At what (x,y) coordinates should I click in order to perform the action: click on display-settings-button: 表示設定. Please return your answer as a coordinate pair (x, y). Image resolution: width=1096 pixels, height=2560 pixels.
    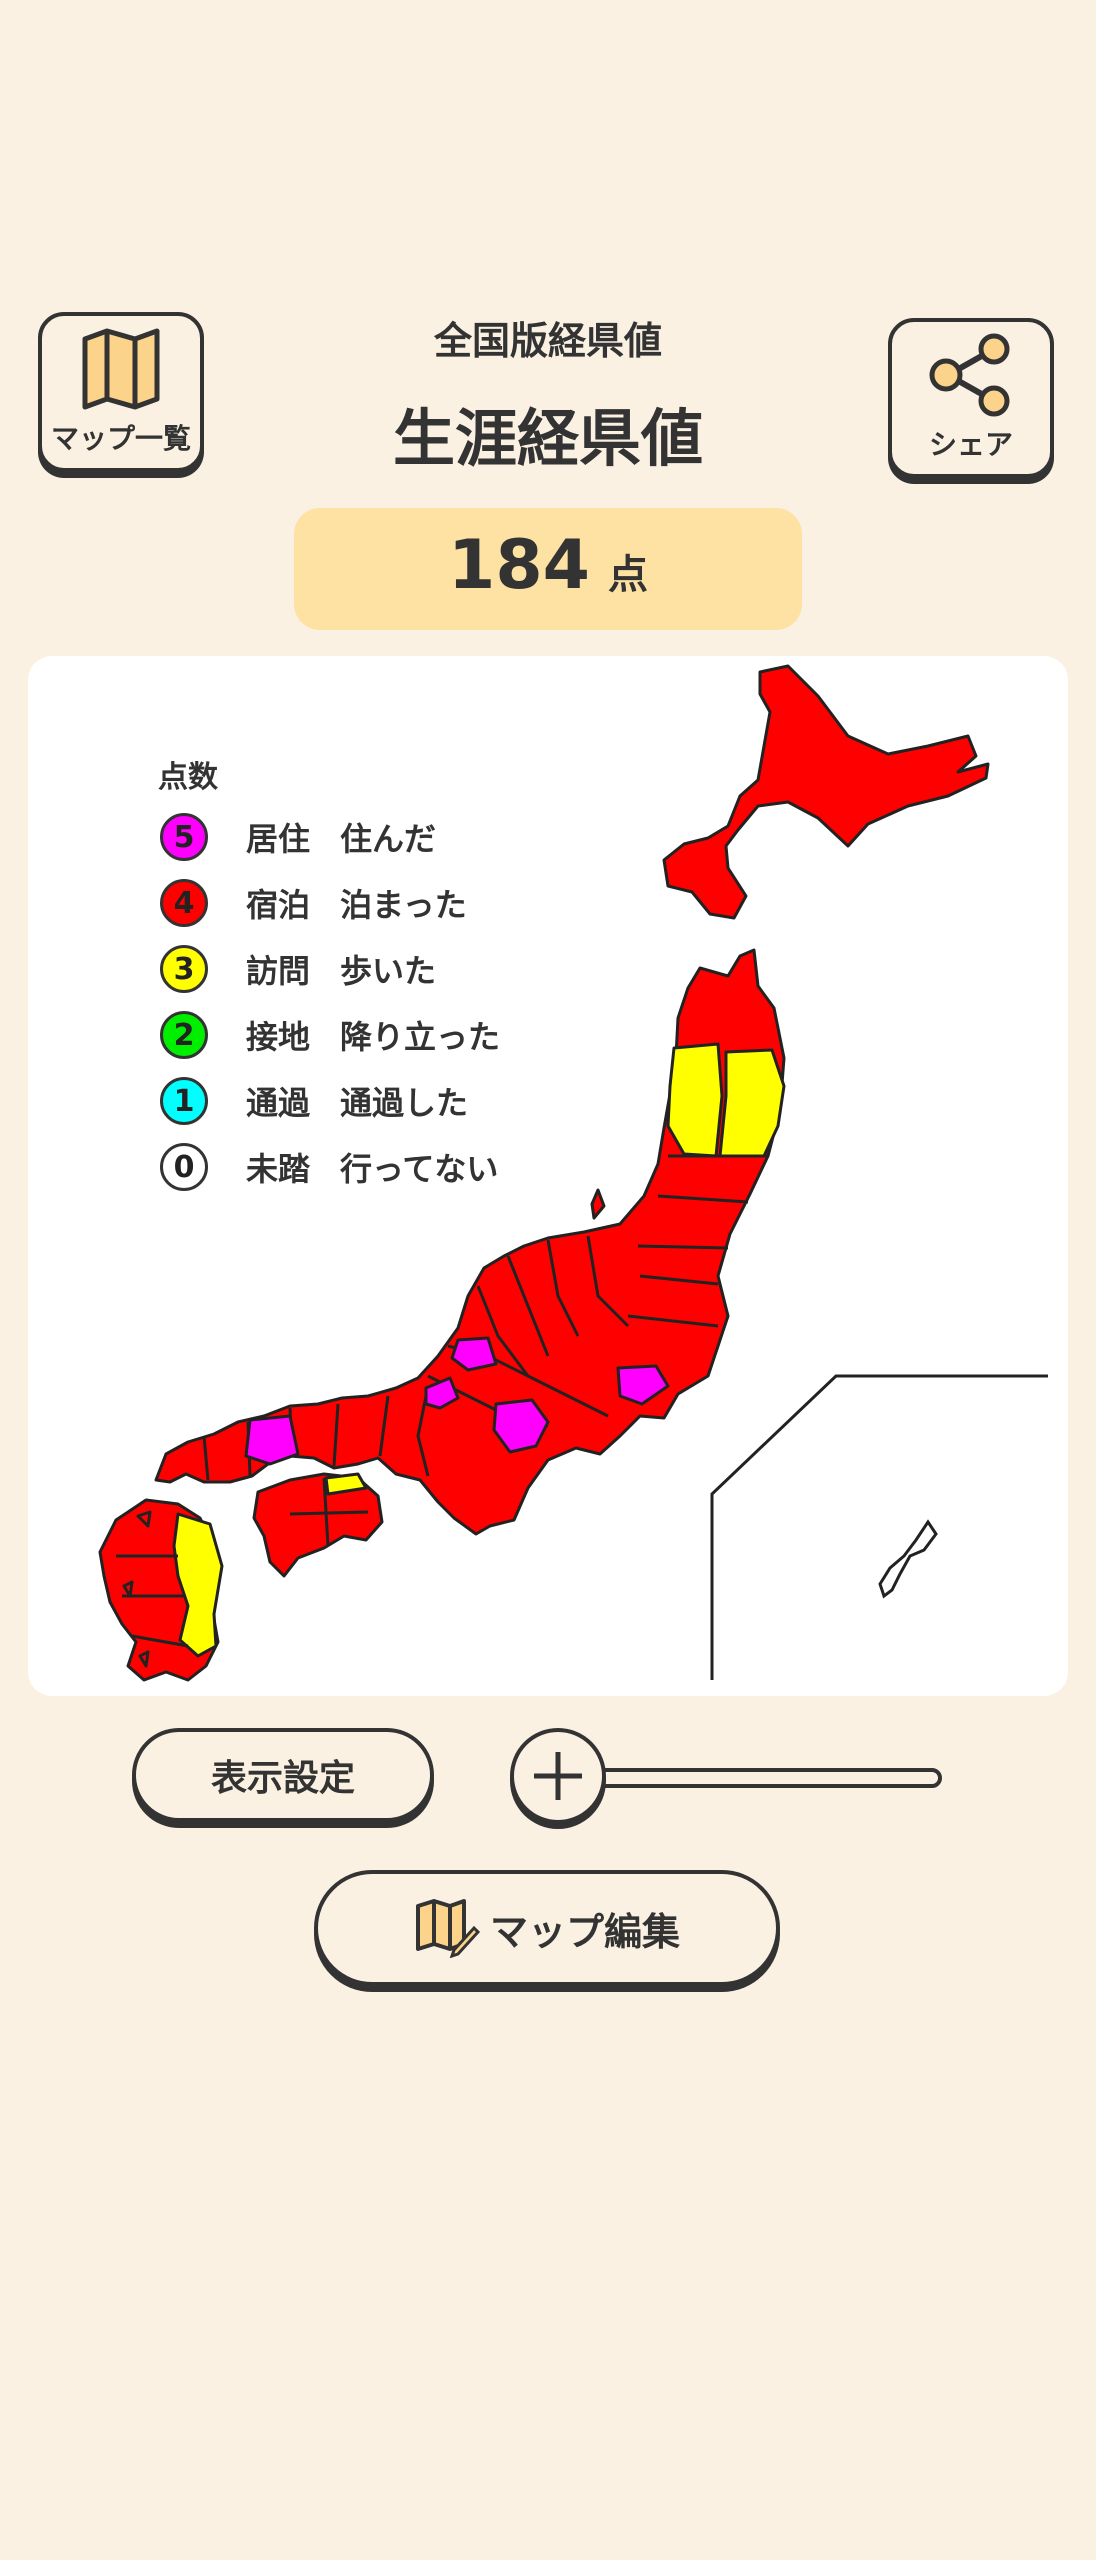
    Looking at the image, I should click on (283, 1775).